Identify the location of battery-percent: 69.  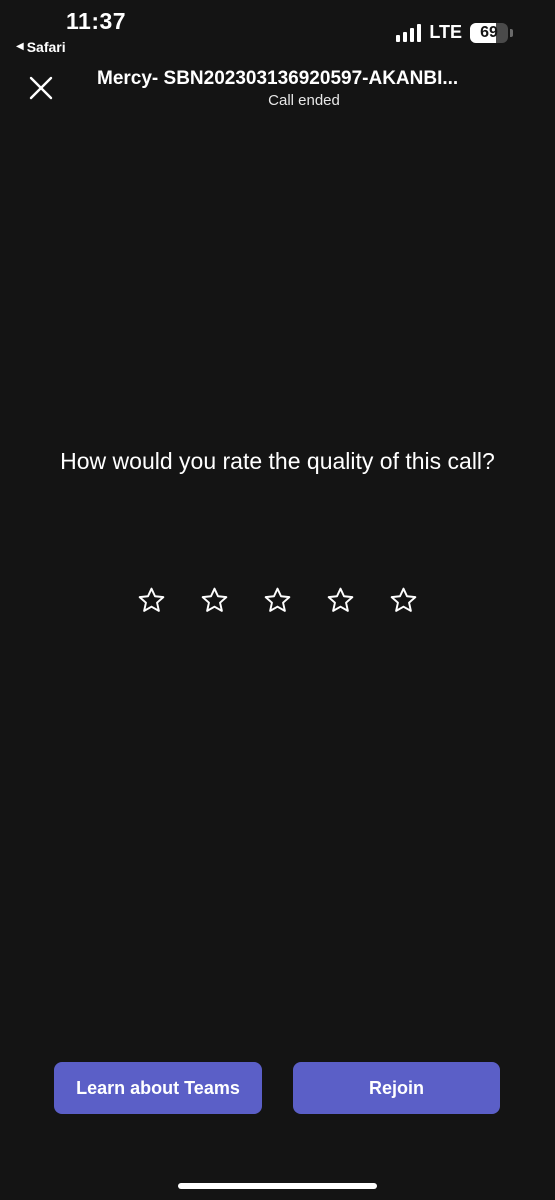
(489, 32).